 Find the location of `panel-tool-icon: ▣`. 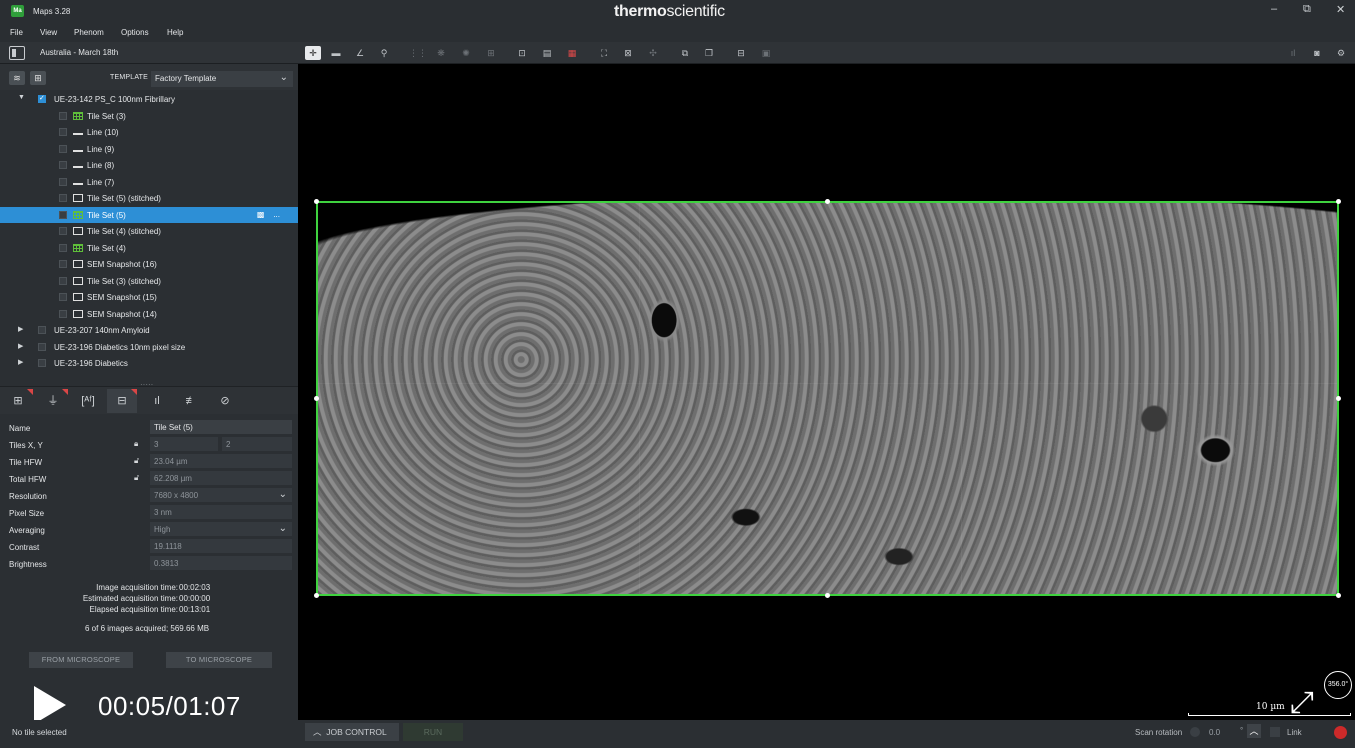

panel-tool-icon: ▣ is located at coordinates (766, 53).